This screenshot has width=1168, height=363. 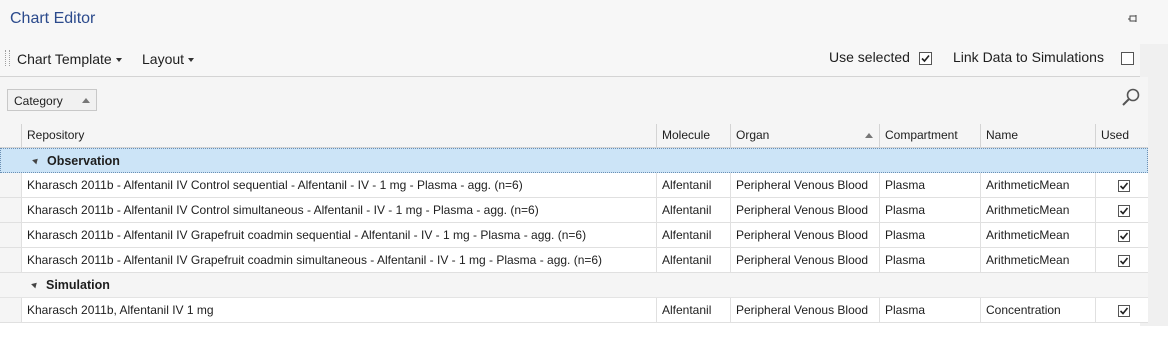 I want to click on layout-label: Layout, so click(x=163, y=59).